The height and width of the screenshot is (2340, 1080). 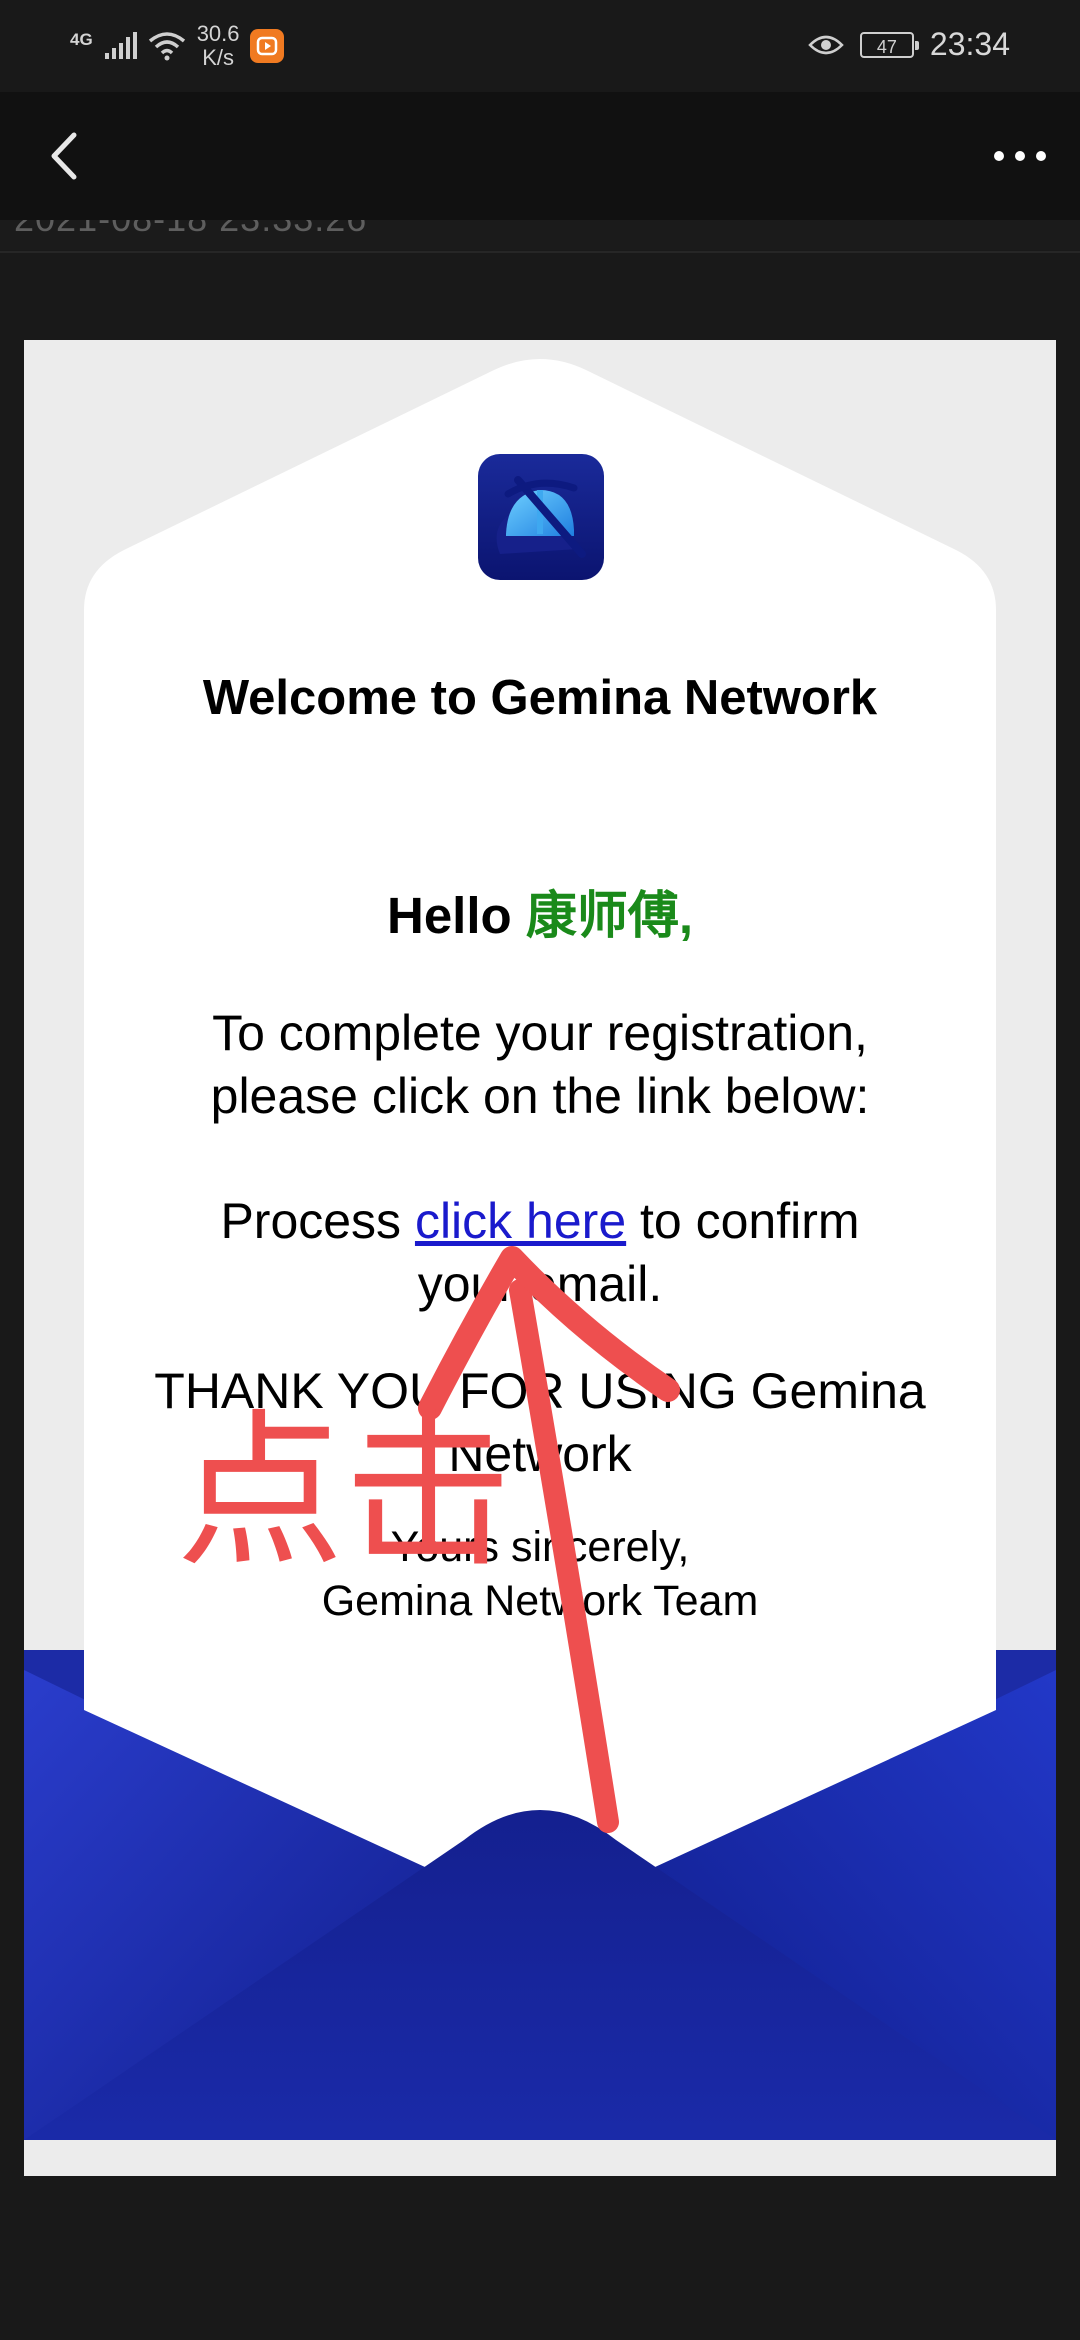 What do you see at coordinates (540, 1033) in the screenshot?
I see `instruction-line-1: To complete your registration,` at bounding box center [540, 1033].